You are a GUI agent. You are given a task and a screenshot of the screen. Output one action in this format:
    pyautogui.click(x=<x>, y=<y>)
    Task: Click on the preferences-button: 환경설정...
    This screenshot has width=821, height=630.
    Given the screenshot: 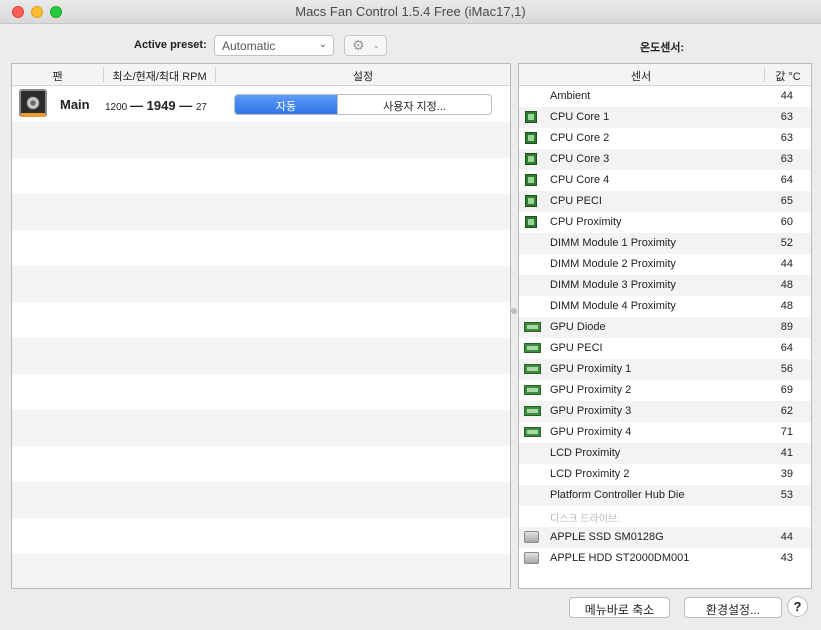 What is the action you would take?
    pyautogui.click(x=733, y=607)
    